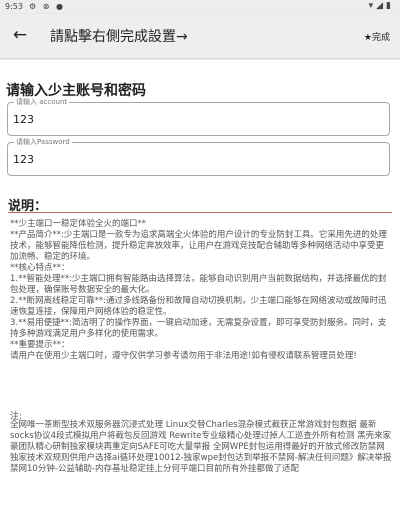  Describe the element at coordinates (78, 224) in the screenshot. I see `description-line: **少主端口一稳定体验全火的端口**` at that location.